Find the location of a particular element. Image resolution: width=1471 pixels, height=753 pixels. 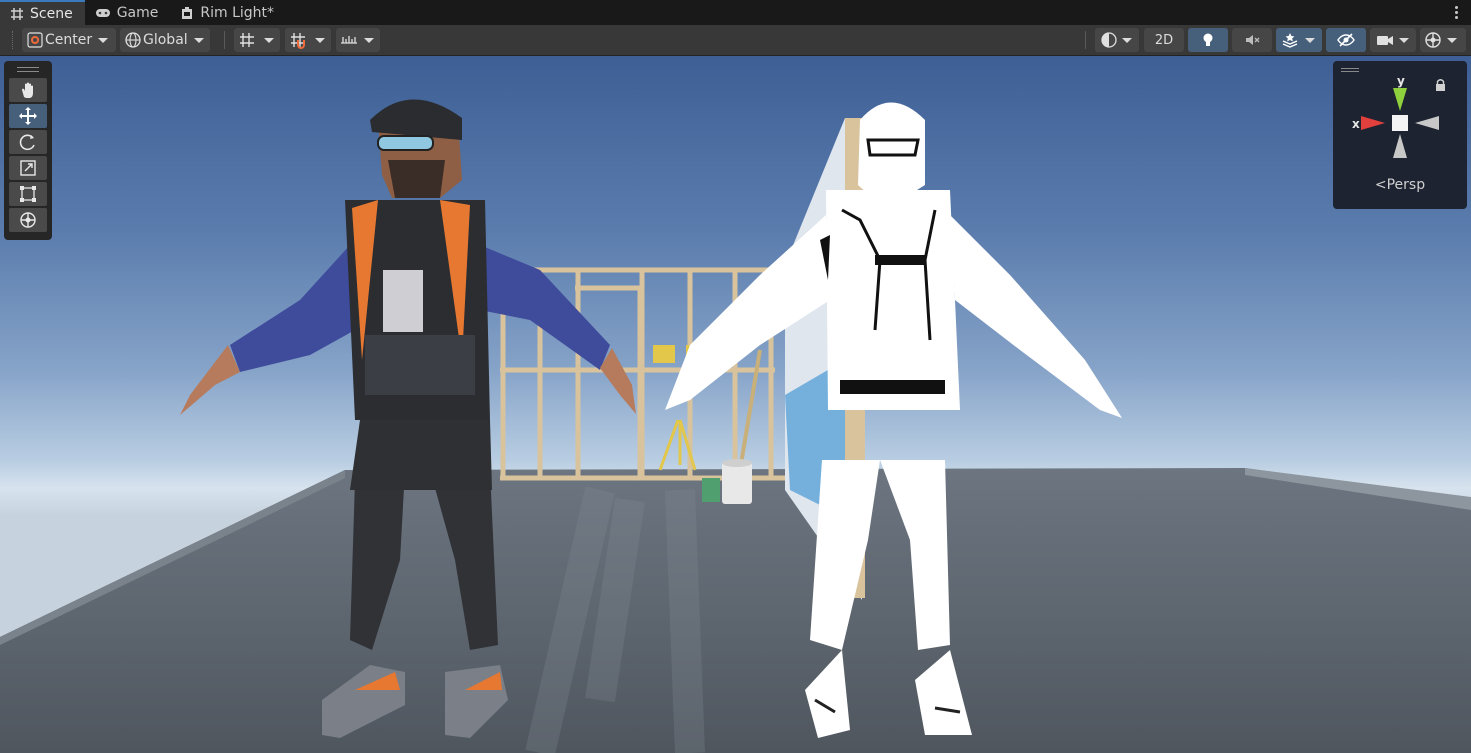

tab-scene-label: Scene is located at coordinates (51, 13).